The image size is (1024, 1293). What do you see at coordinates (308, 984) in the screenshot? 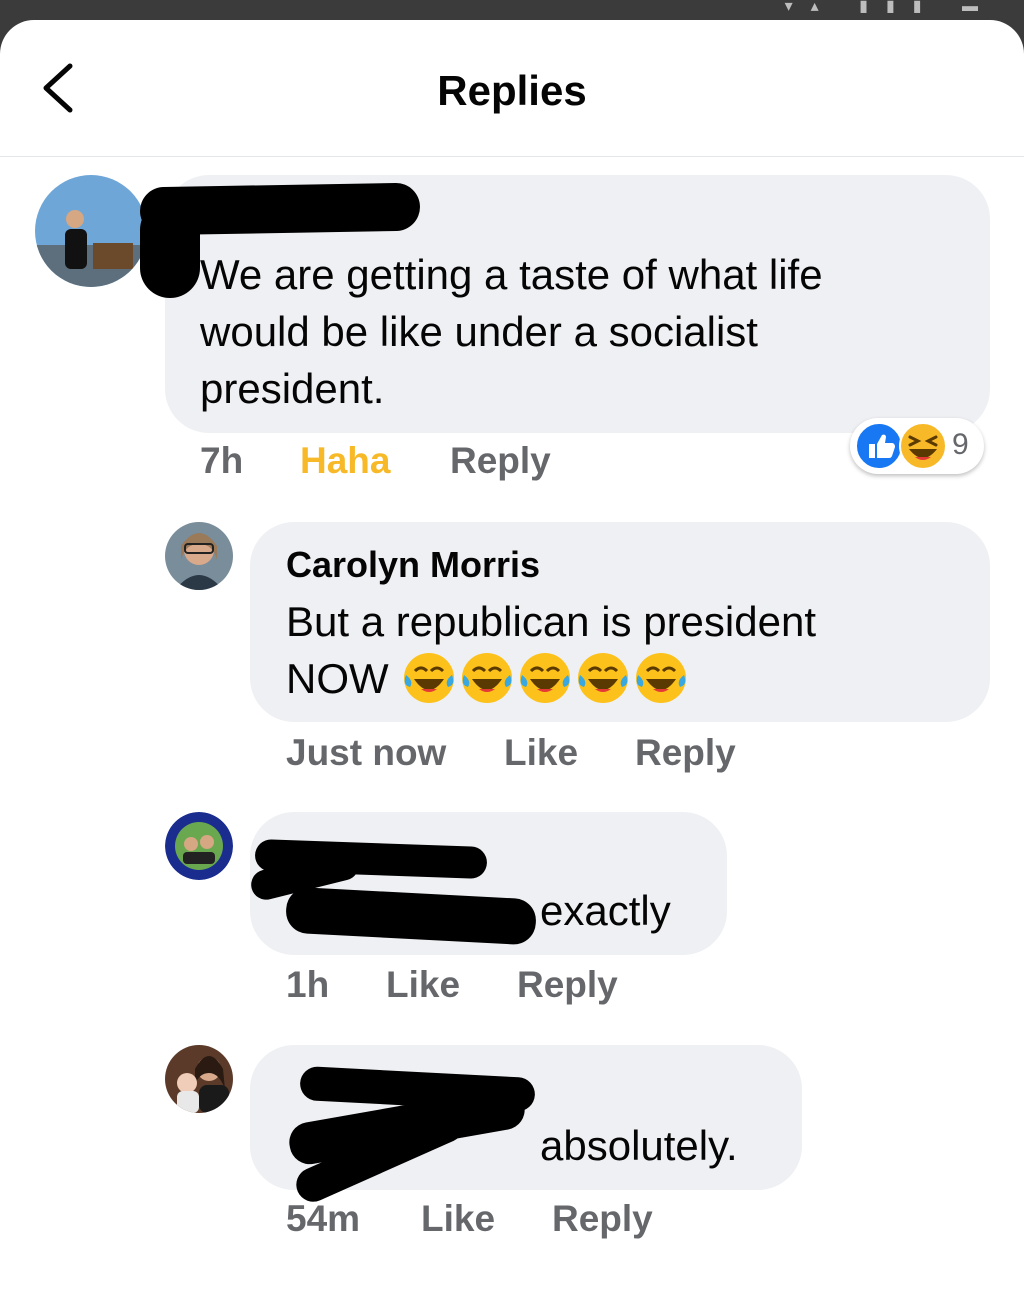
I see `comment-timestamp: 1h` at bounding box center [308, 984].